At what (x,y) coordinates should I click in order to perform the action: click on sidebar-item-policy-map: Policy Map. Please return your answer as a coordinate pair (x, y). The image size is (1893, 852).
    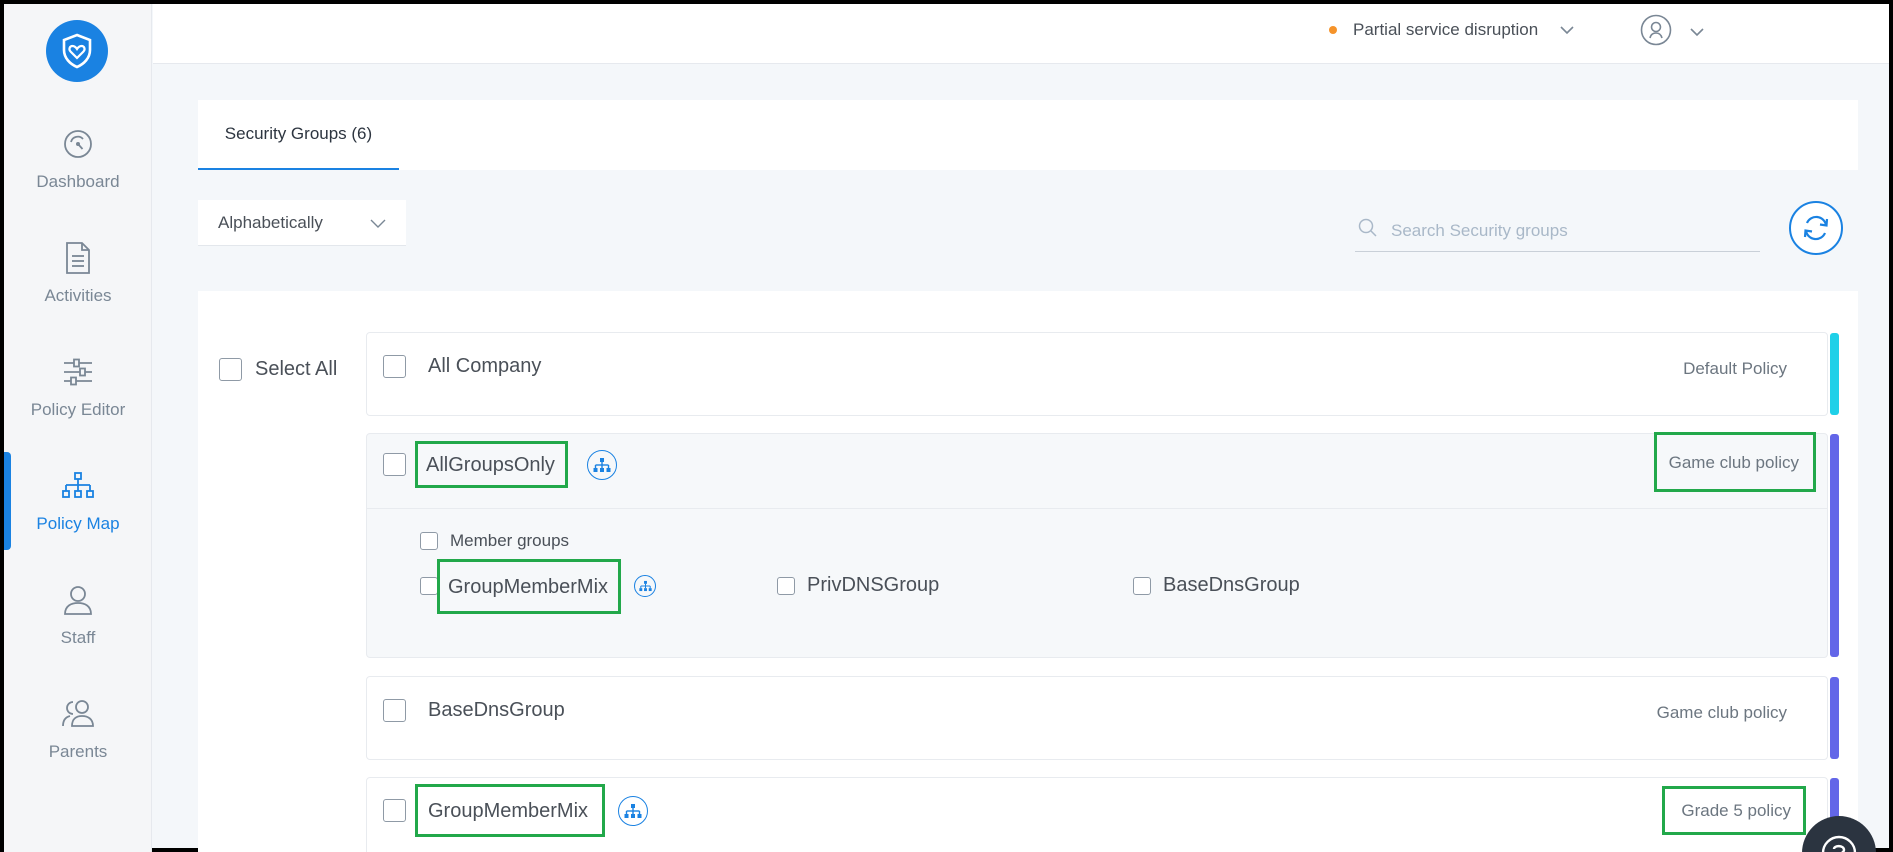
    Looking at the image, I should click on (78, 501).